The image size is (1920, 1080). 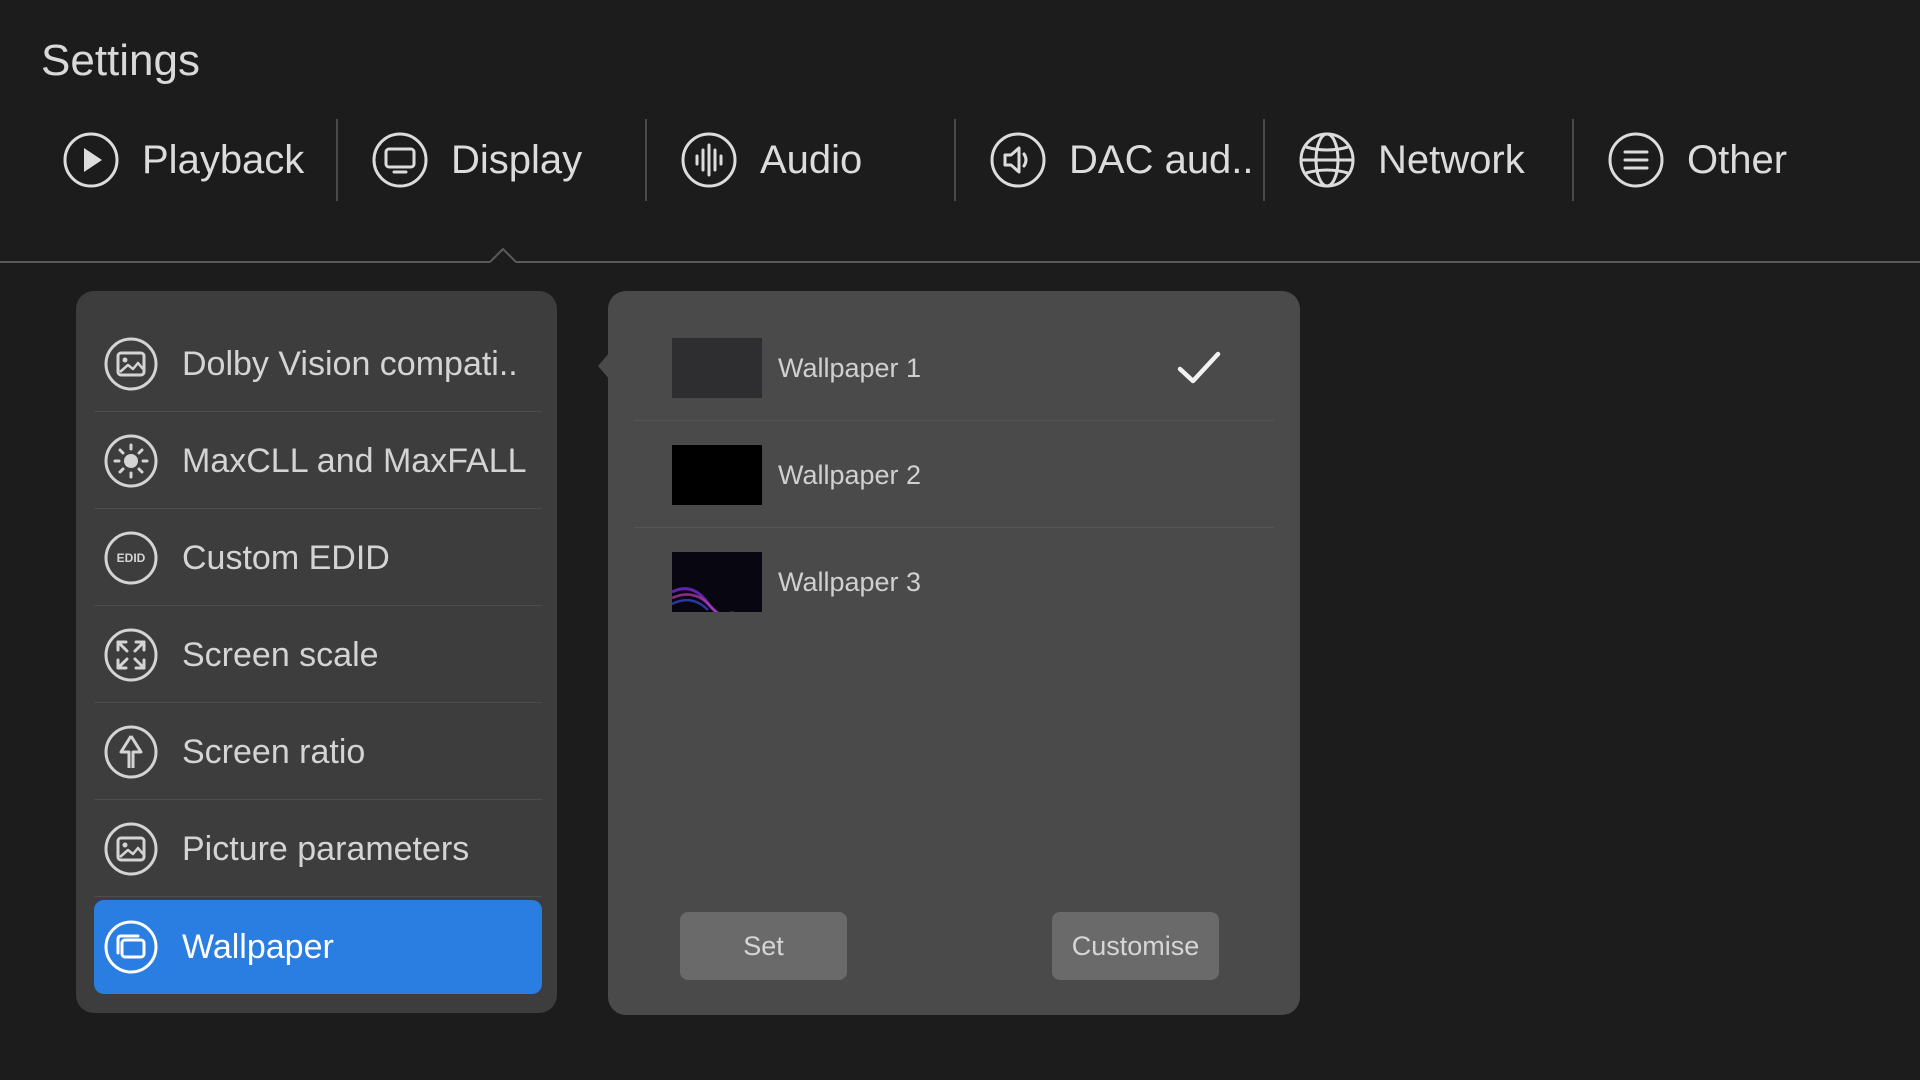 What do you see at coordinates (274, 751) in the screenshot?
I see `menu-item-label: Screen ratio` at bounding box center [274, 751].